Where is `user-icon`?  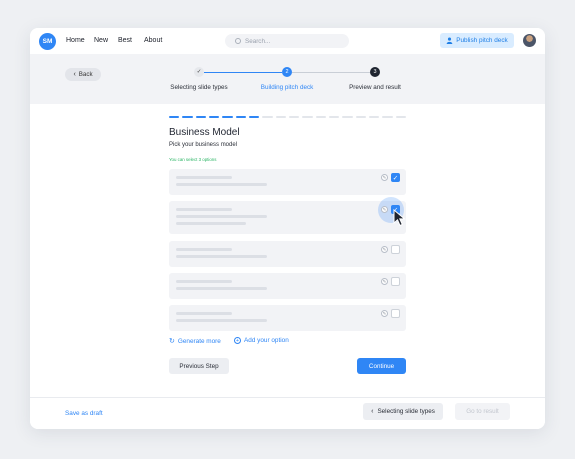
user-icon is located at coordinates (449, 40).